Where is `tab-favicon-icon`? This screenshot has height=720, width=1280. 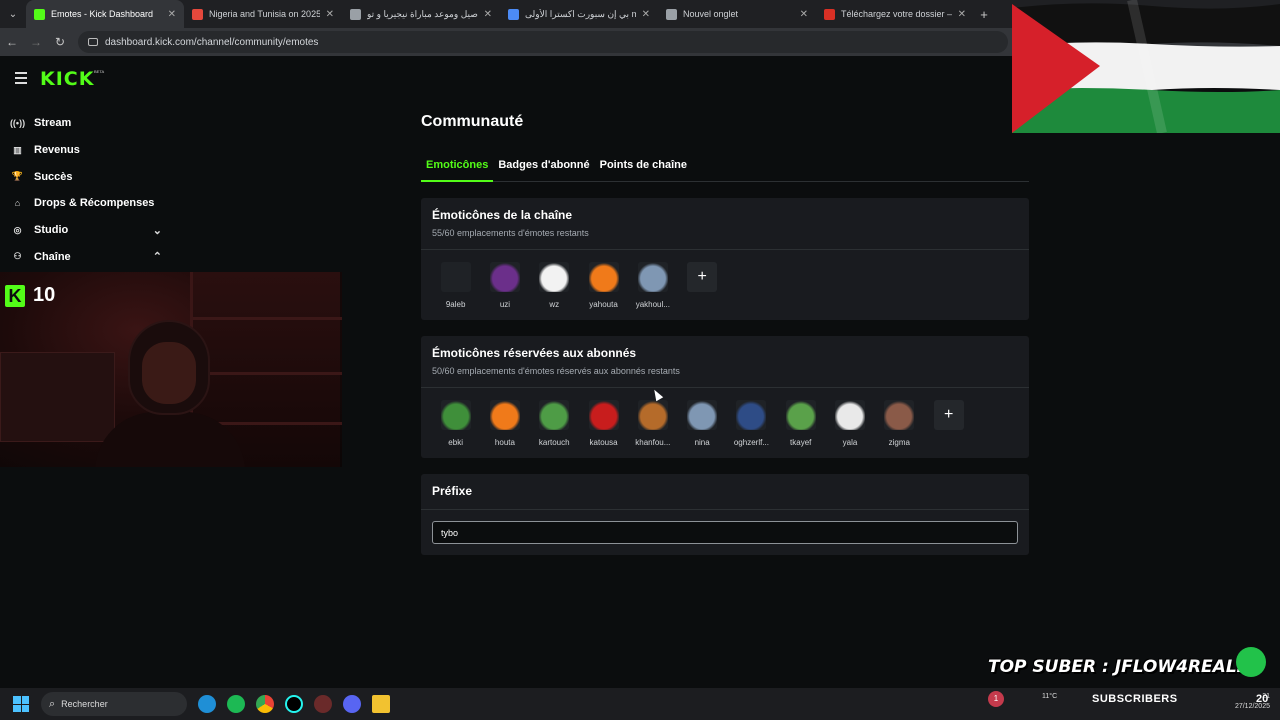 tab-favicon-icon is located at coordinates (197, 14).